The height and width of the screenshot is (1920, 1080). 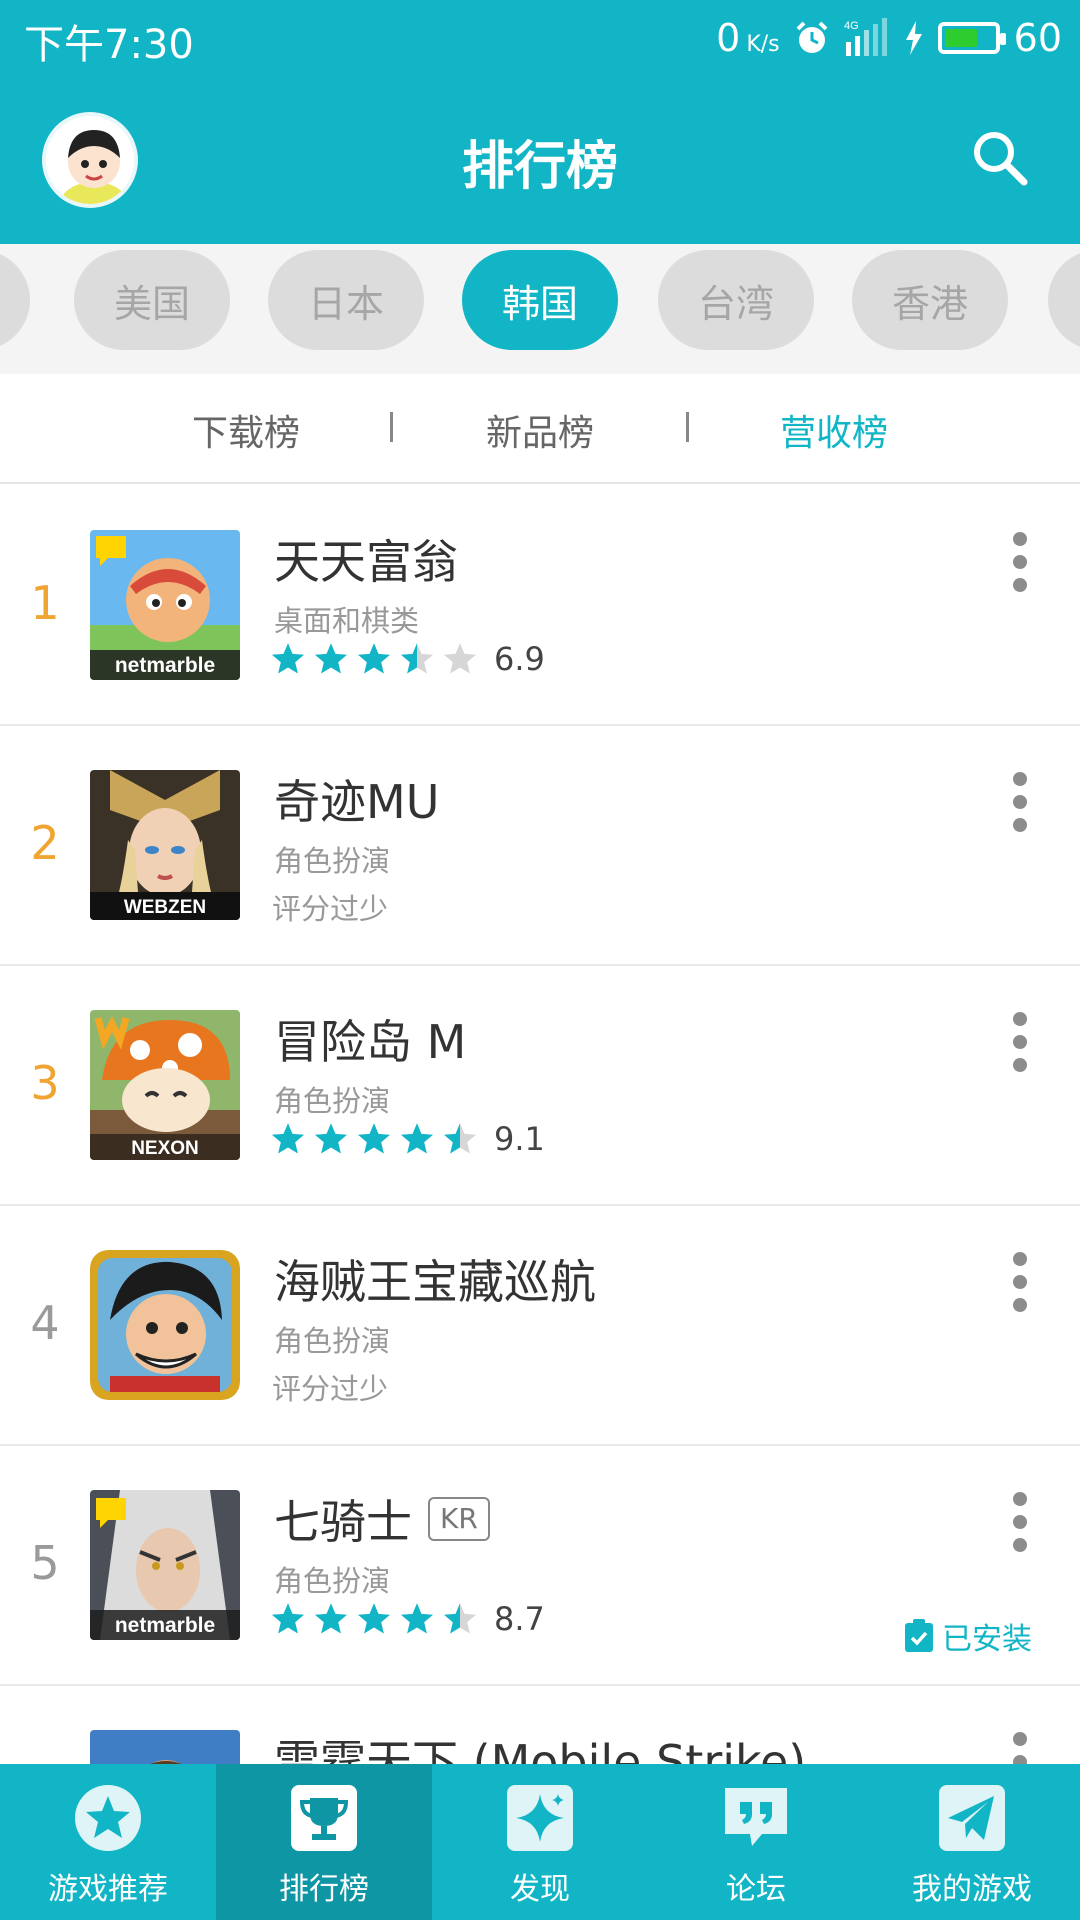 What do you see at coordinates (165, 605) in the screenshot?
I see `game-artwork: netmarble` at bounding box center [165, 605].